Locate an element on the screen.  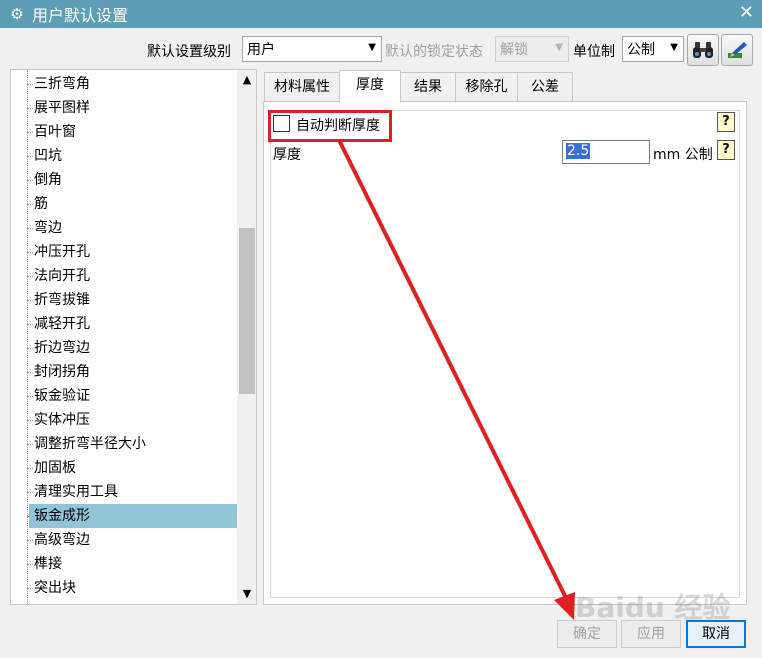
tab-material-properties: 材料属性 is located at coordinates (302, 87).